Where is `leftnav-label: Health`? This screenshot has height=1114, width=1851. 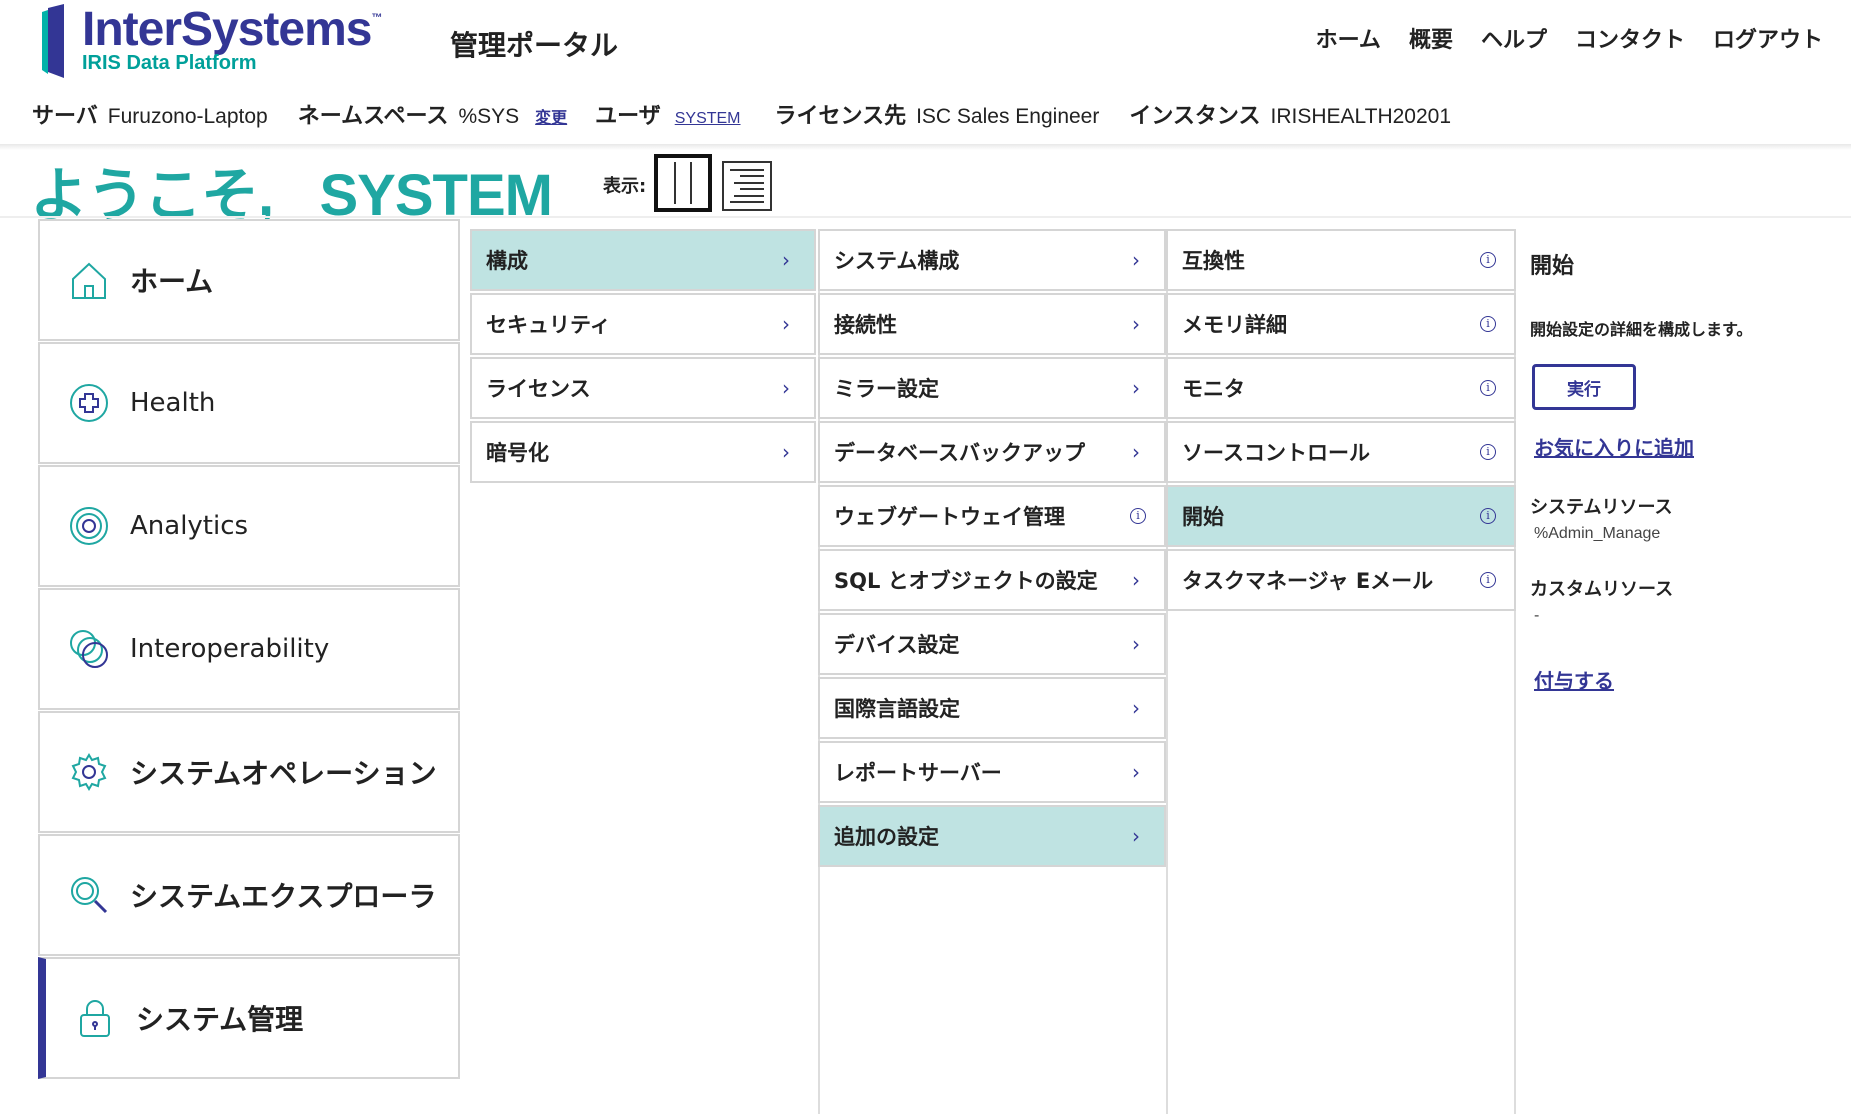 leftnav-label: Health is located at coordinates (173, 403).